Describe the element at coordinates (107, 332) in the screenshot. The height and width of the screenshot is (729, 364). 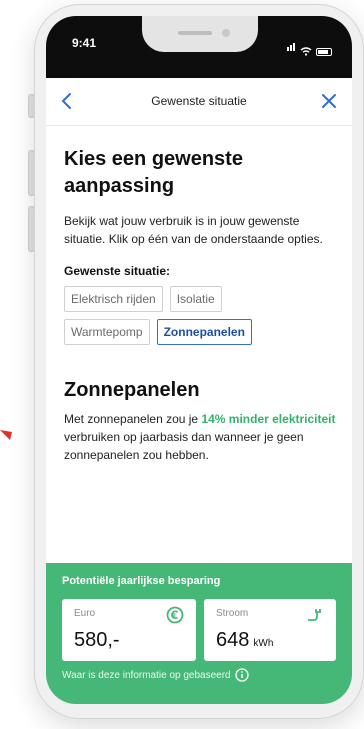
I see `option-warmtepomp: Warmtepomp` at that location.